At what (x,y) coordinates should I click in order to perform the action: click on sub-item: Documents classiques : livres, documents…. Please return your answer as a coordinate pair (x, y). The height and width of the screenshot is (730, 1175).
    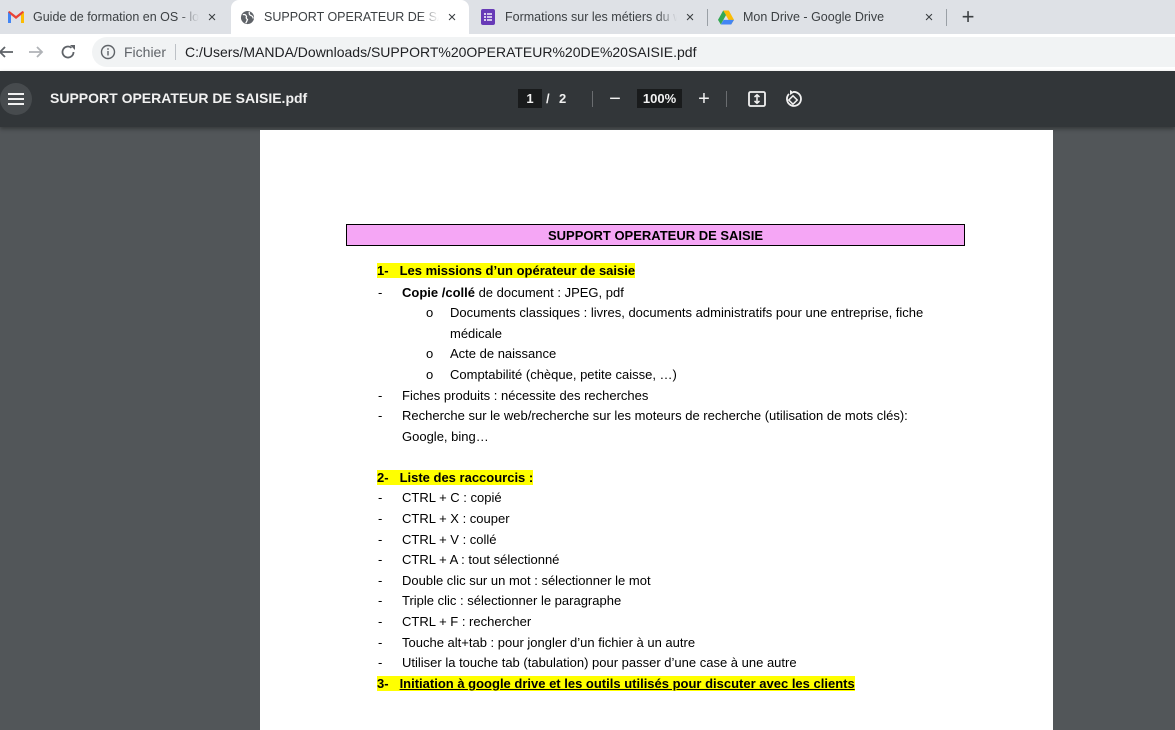
    Looking at the image, I should click on (687, 312).